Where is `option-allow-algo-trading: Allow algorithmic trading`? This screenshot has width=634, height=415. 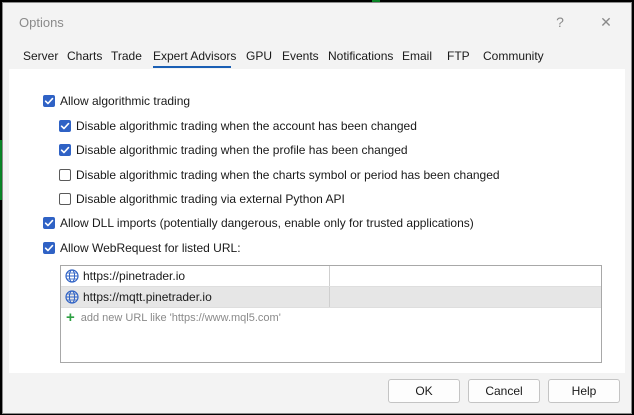 option-allow-algo-trading: Allow algorithmic trading is located at coordinates (116, 101).